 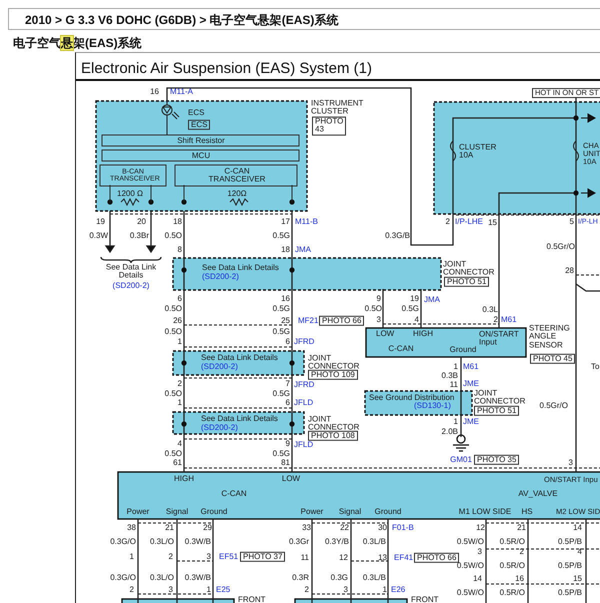 What do you see at coordinates (576, 151) in the screenshot?
I see `fuse-icon` at bounding box center [576, 151].